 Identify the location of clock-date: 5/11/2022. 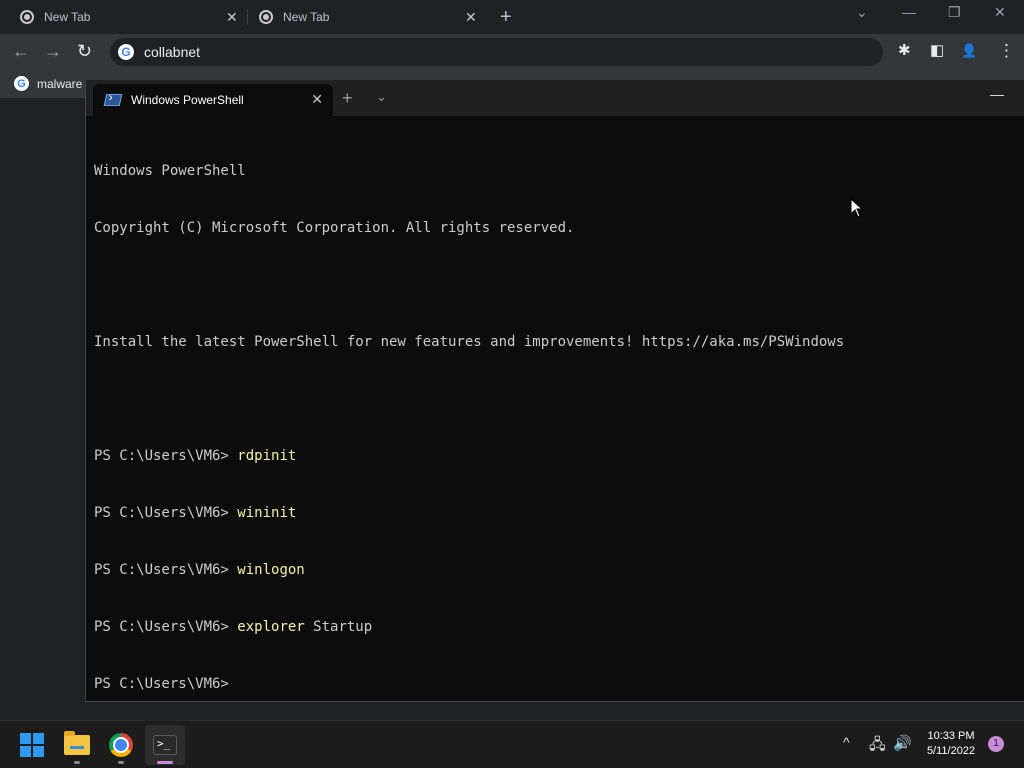
(951, 751).